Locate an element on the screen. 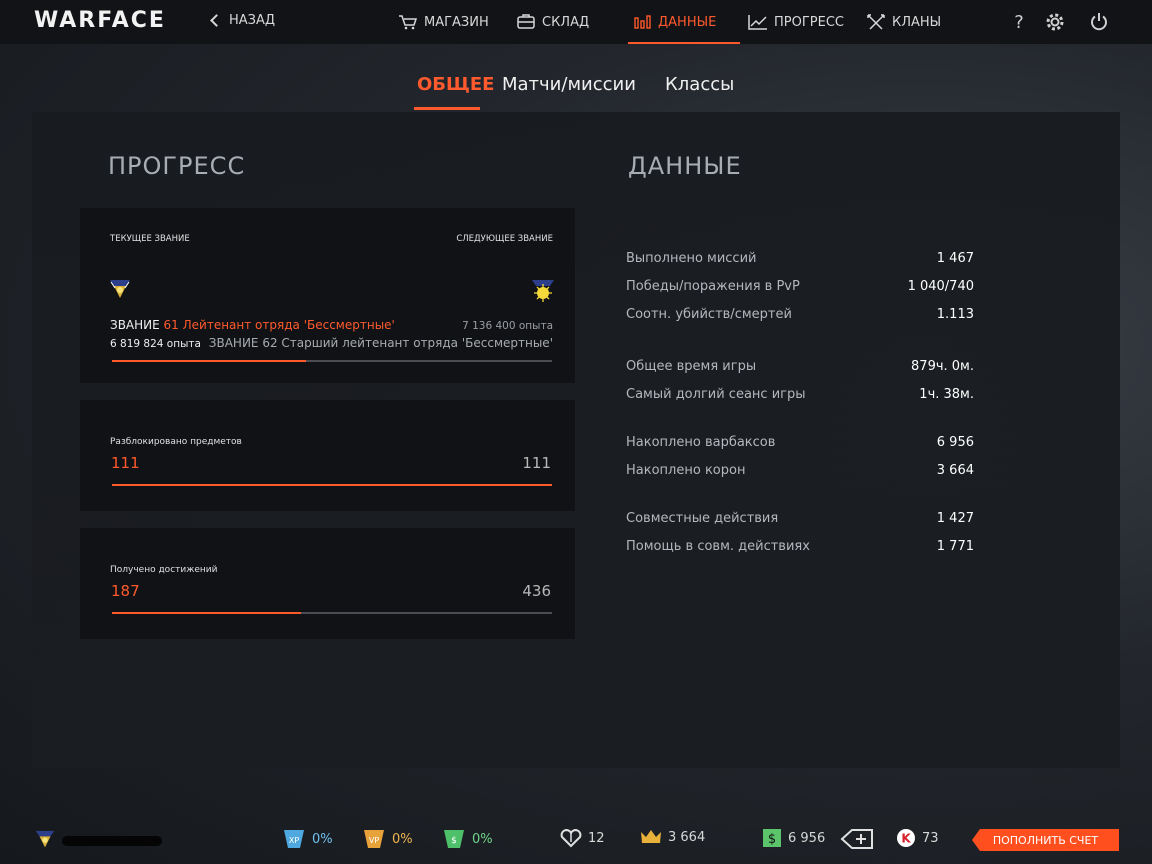 The height and width of the screenshot is (864, 1152). vp-boost-icon: VP is located at coordinates (374, 839).